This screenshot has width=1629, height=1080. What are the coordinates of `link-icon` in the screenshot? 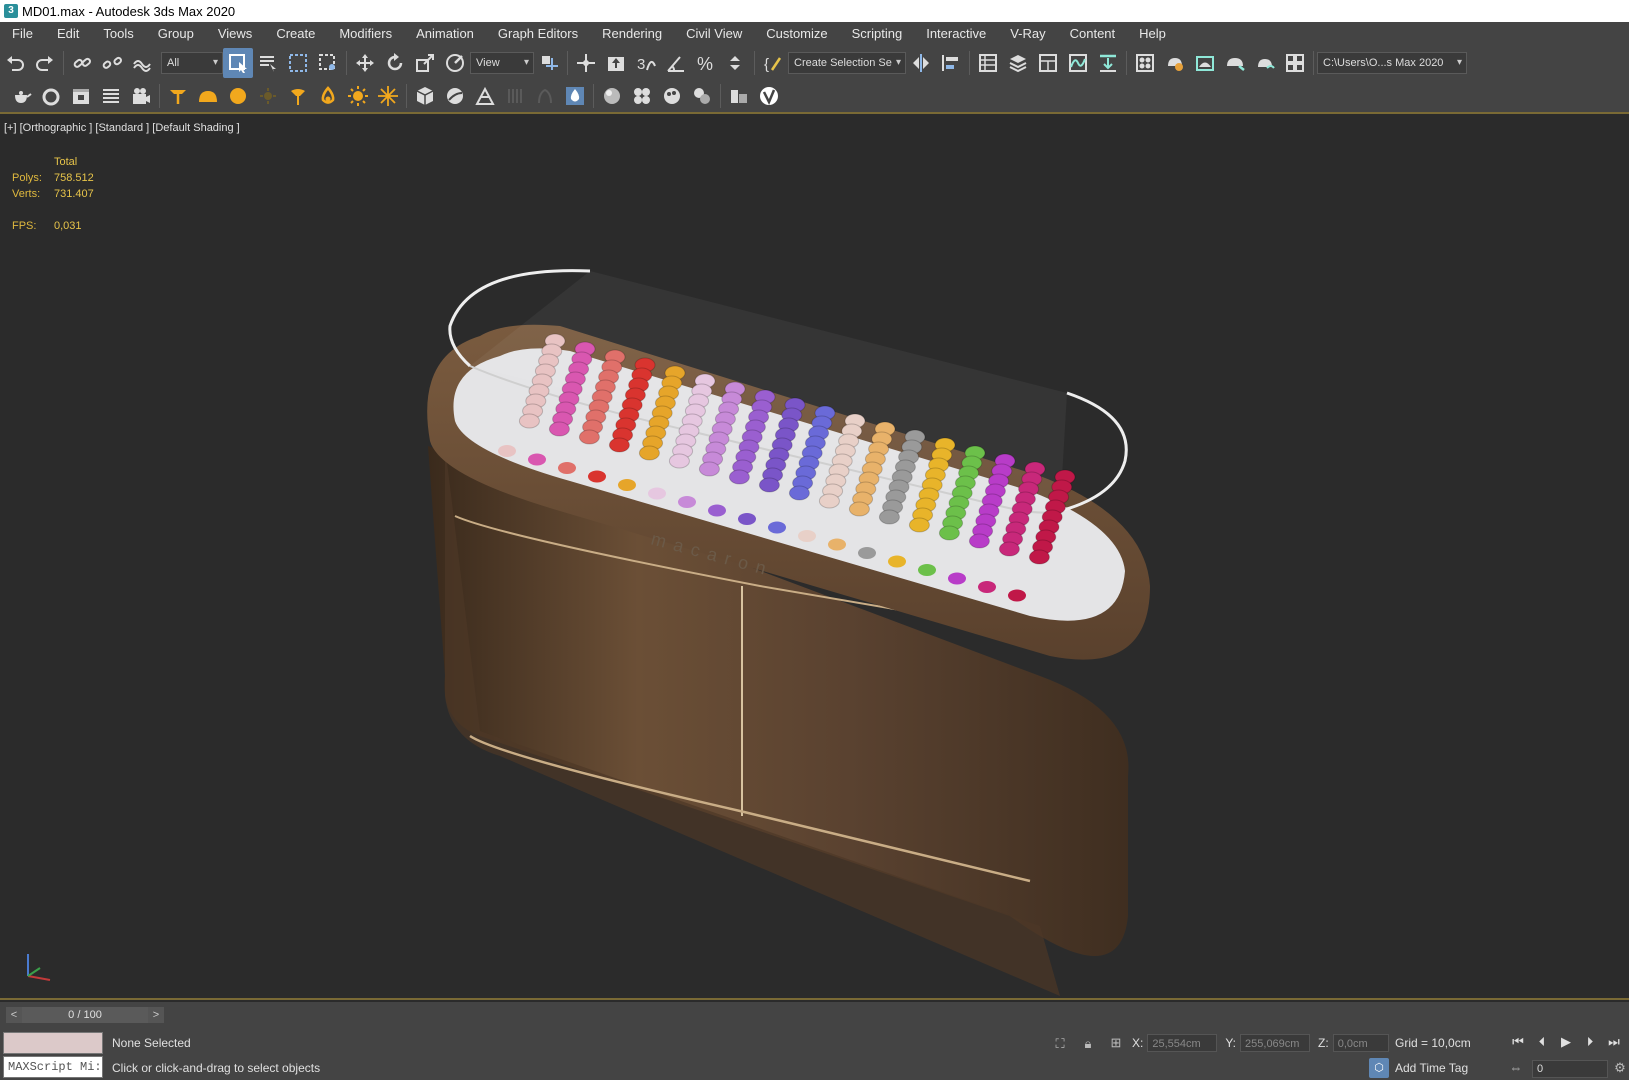 It's located at (82, 63).